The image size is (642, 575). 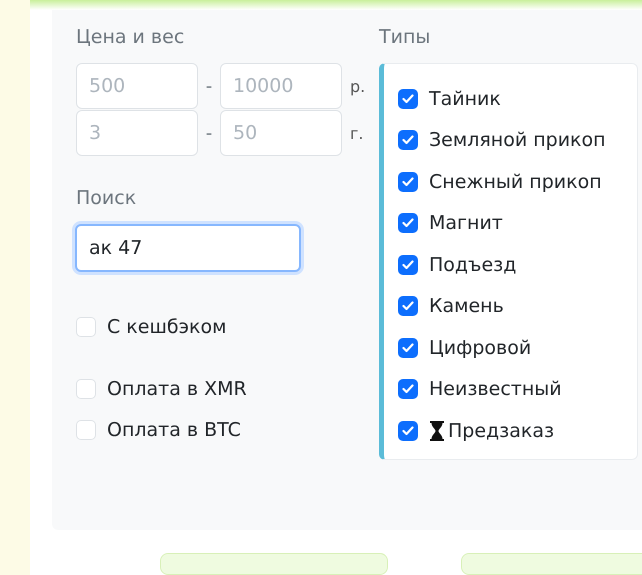 What do you see at coordinates (166, 327) in the screenshot?
I see `option-label: С кешбэком` at bounding box center [166, 327].